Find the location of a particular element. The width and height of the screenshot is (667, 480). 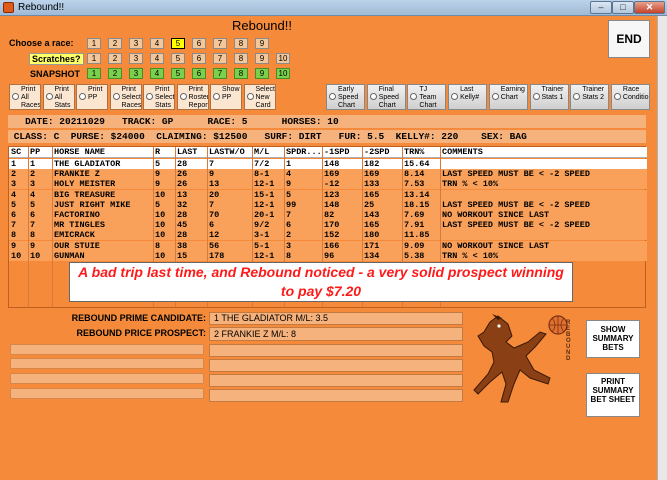

header-cell: COMMENTS is located at coordinates (462, 152).